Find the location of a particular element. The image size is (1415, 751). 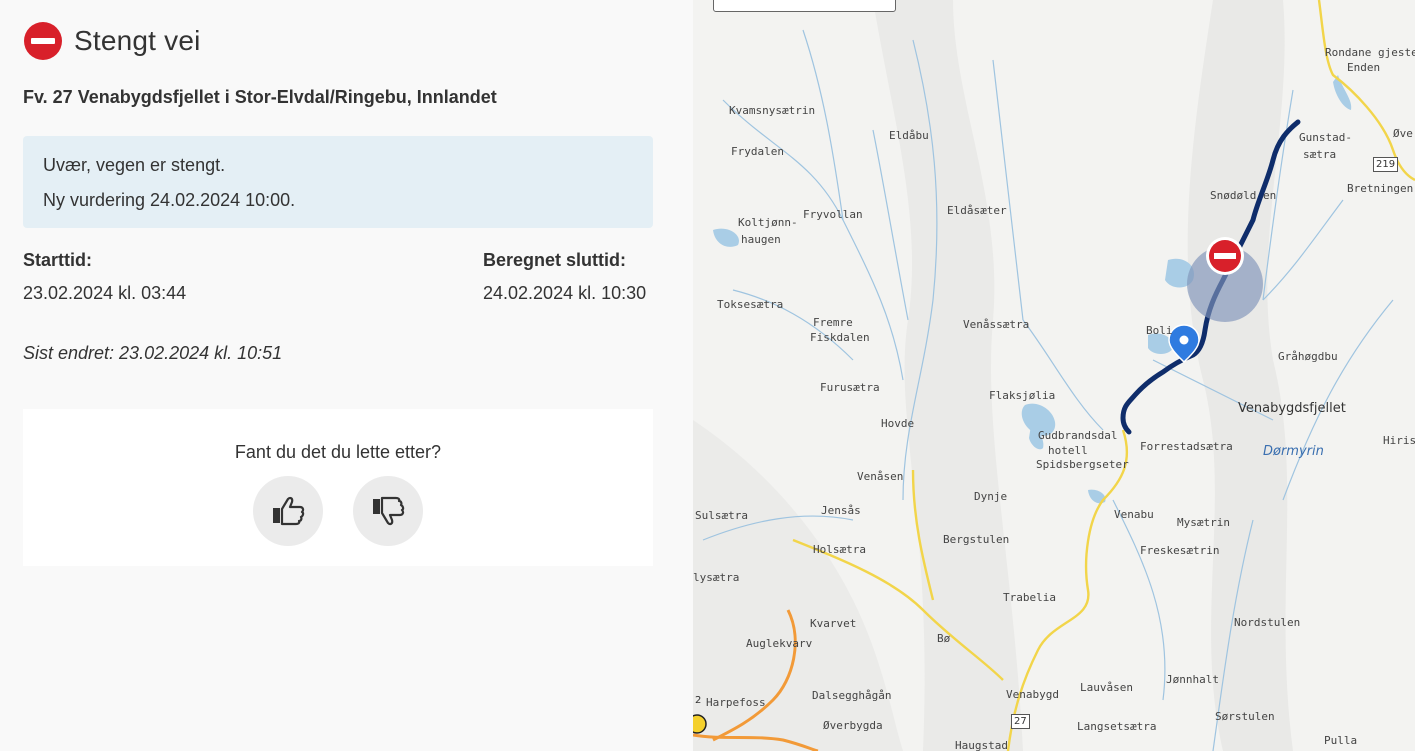

place-label: Gudbrandsdal is located at coordinates (1078, 435).